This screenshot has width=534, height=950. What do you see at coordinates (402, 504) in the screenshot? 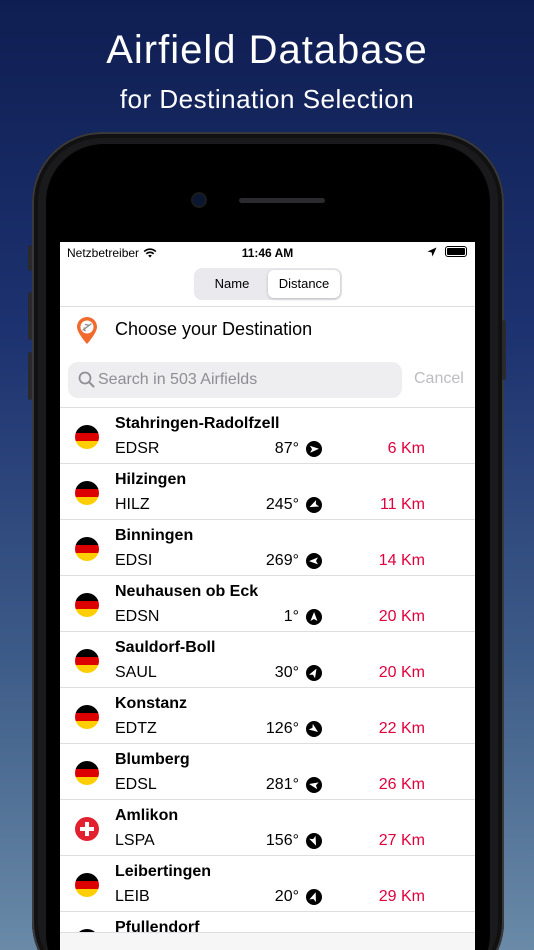
I see `airfield-distance: 11 Km` at bounding box center [402, 504].